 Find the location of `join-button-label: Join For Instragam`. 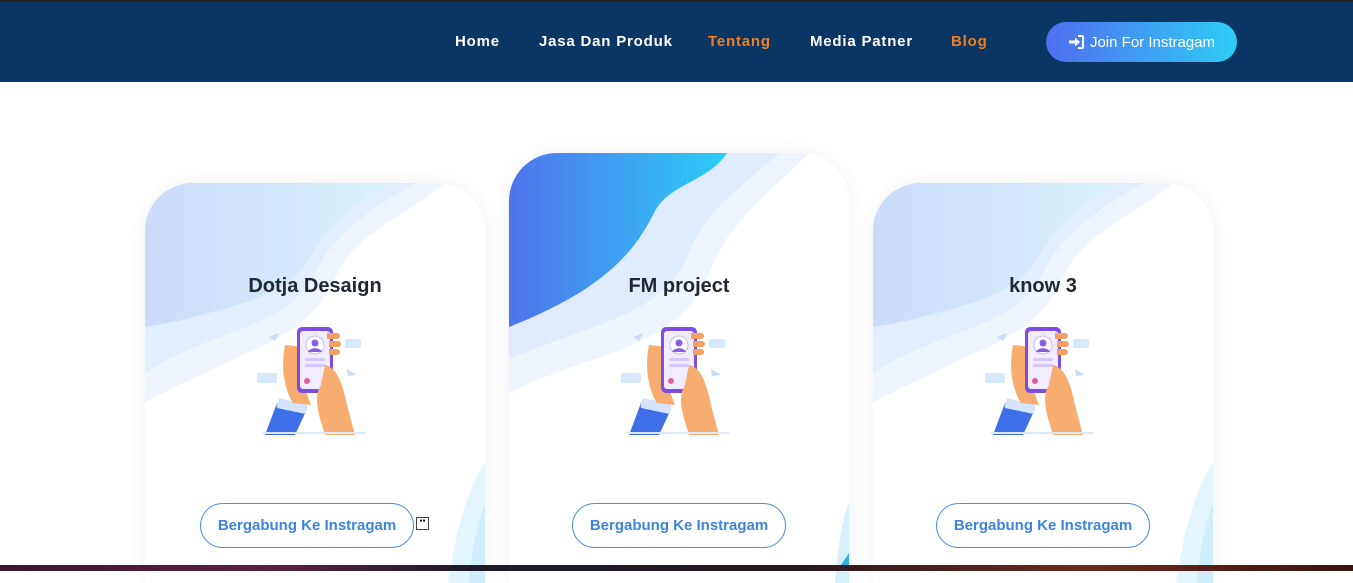

join-button-label: Join For Instragam is located at coordinates (1152, 42).